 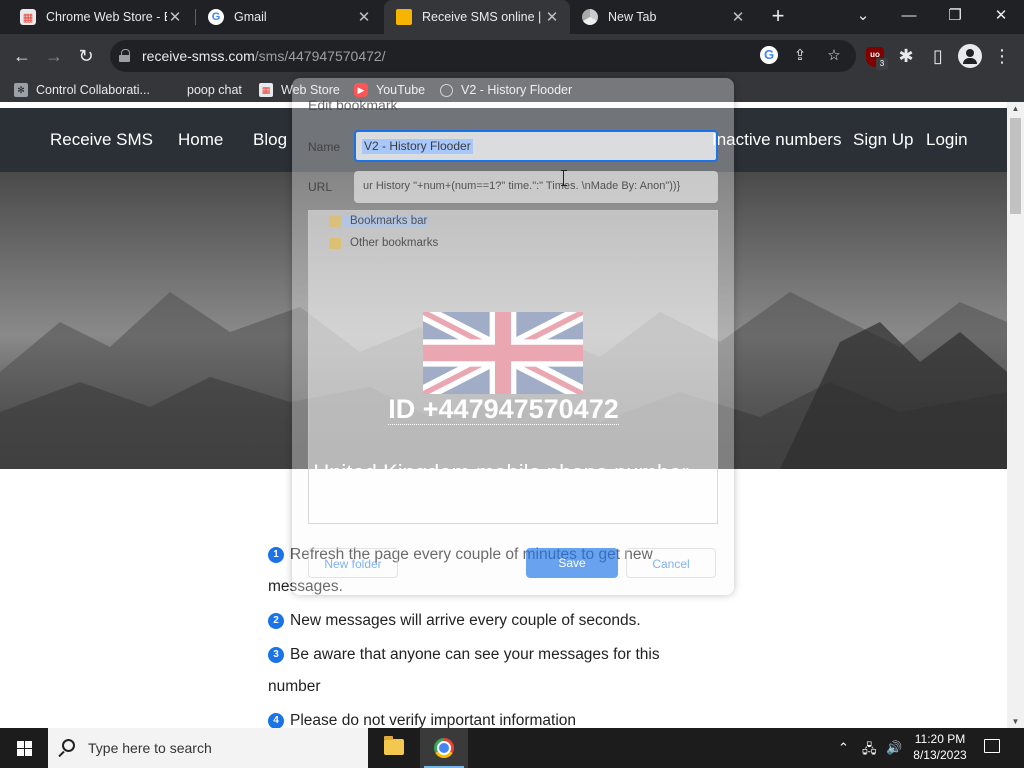 I want to click on new-folder-button: New folder, so click(x=353, y=563).